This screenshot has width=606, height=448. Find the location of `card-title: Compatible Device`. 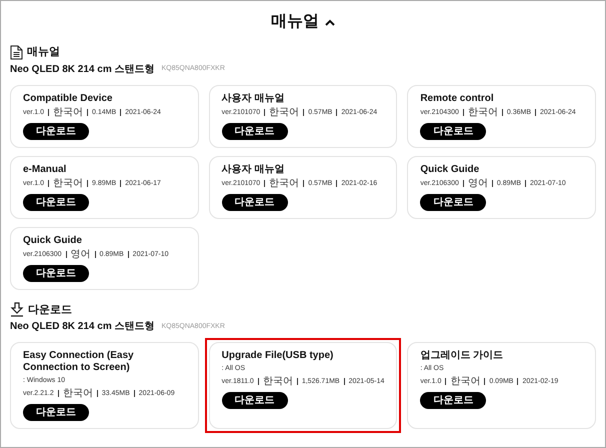

card-title: Compatible Device is located at coordinates (67, 98).